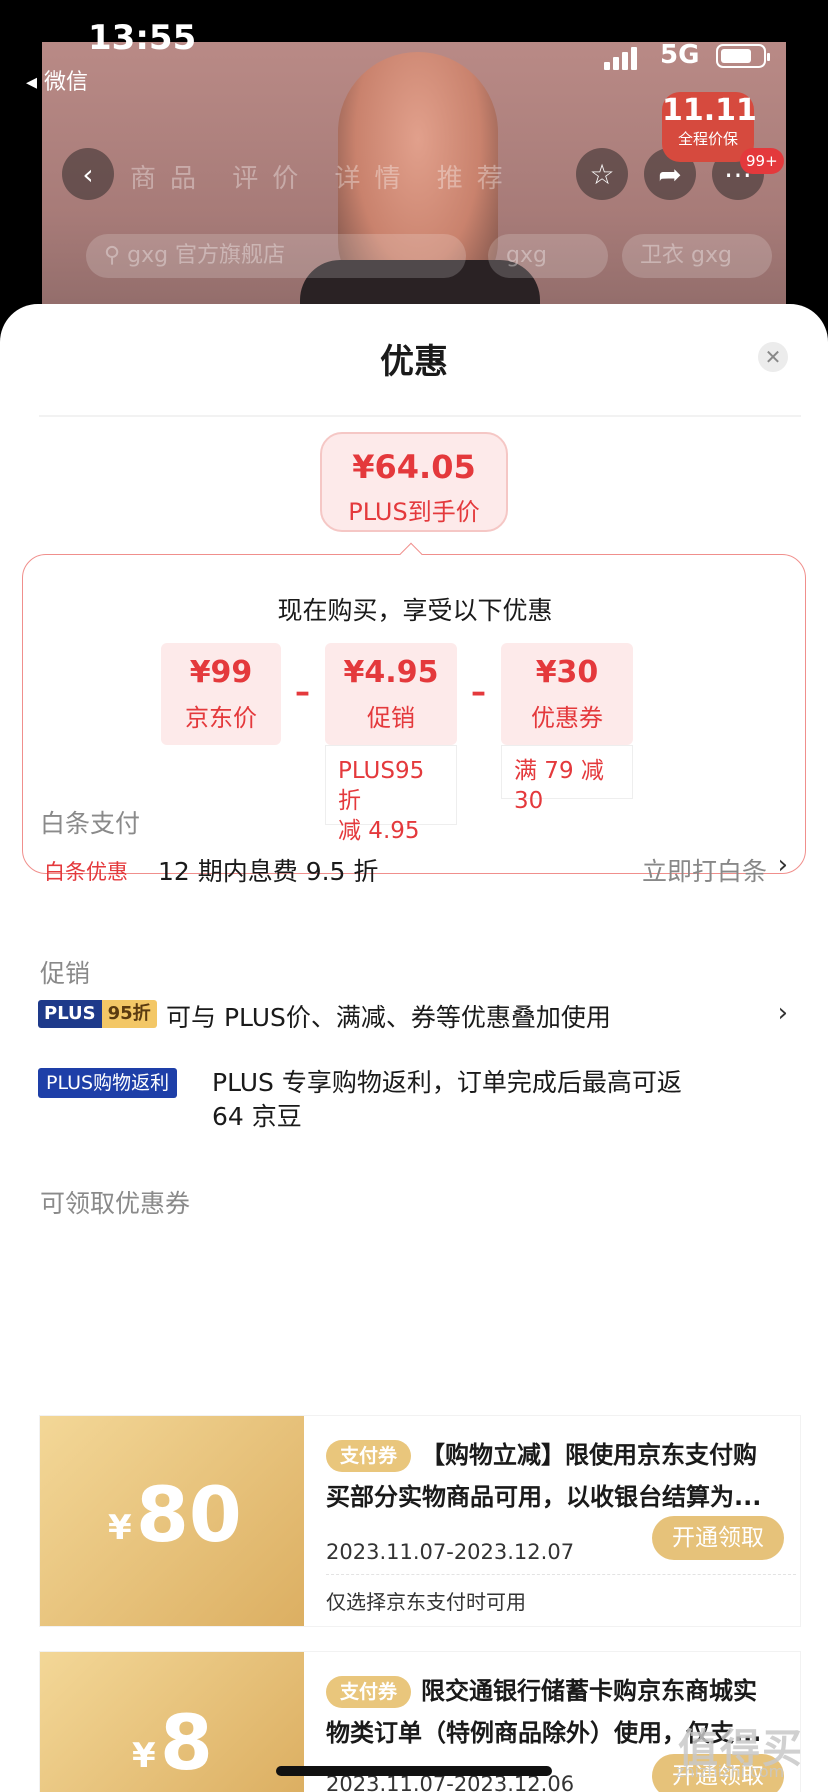  What do you see at coordinates (561, 1574) in the screenshot?
I see `coupon-divider` at bounding box center [561, 1574].